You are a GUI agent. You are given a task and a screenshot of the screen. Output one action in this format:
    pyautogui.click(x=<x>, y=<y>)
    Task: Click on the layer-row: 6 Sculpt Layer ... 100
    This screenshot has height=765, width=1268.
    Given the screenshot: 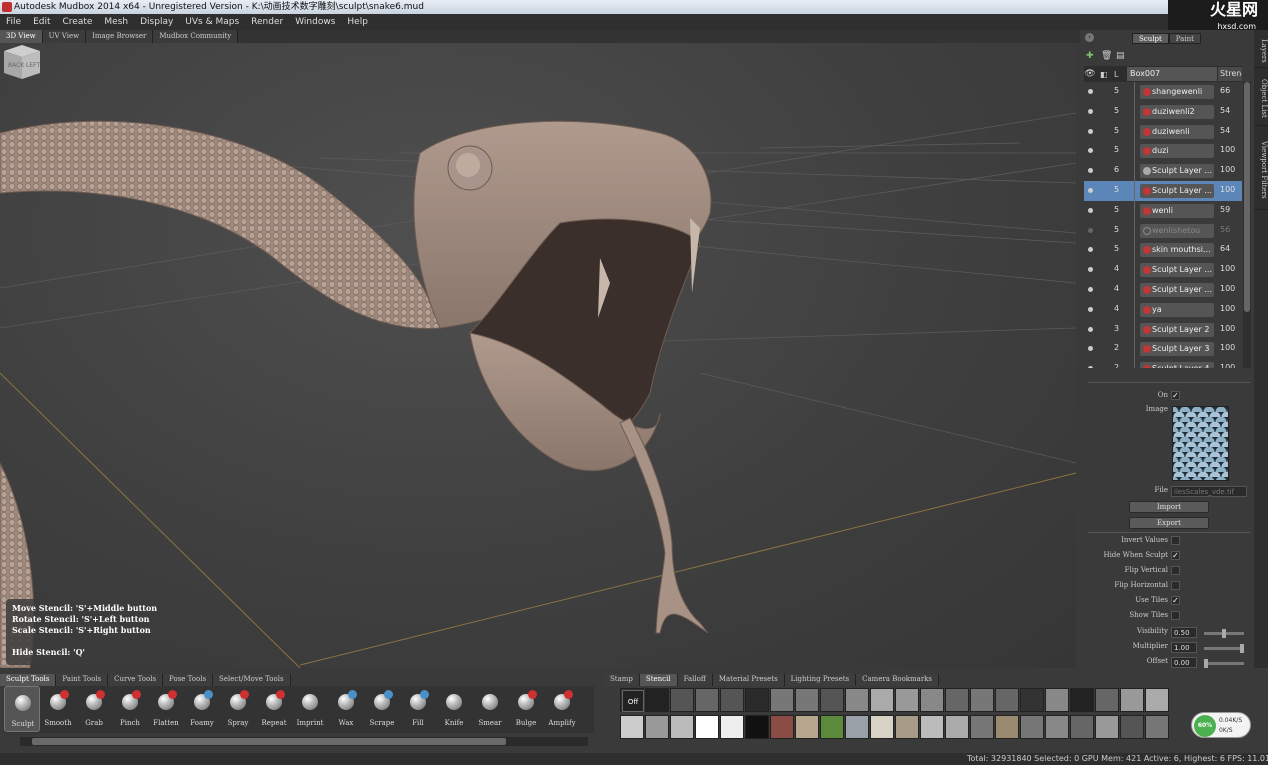 What is the action you would take?
    pyautogui.click(x=1163, y=171)
    